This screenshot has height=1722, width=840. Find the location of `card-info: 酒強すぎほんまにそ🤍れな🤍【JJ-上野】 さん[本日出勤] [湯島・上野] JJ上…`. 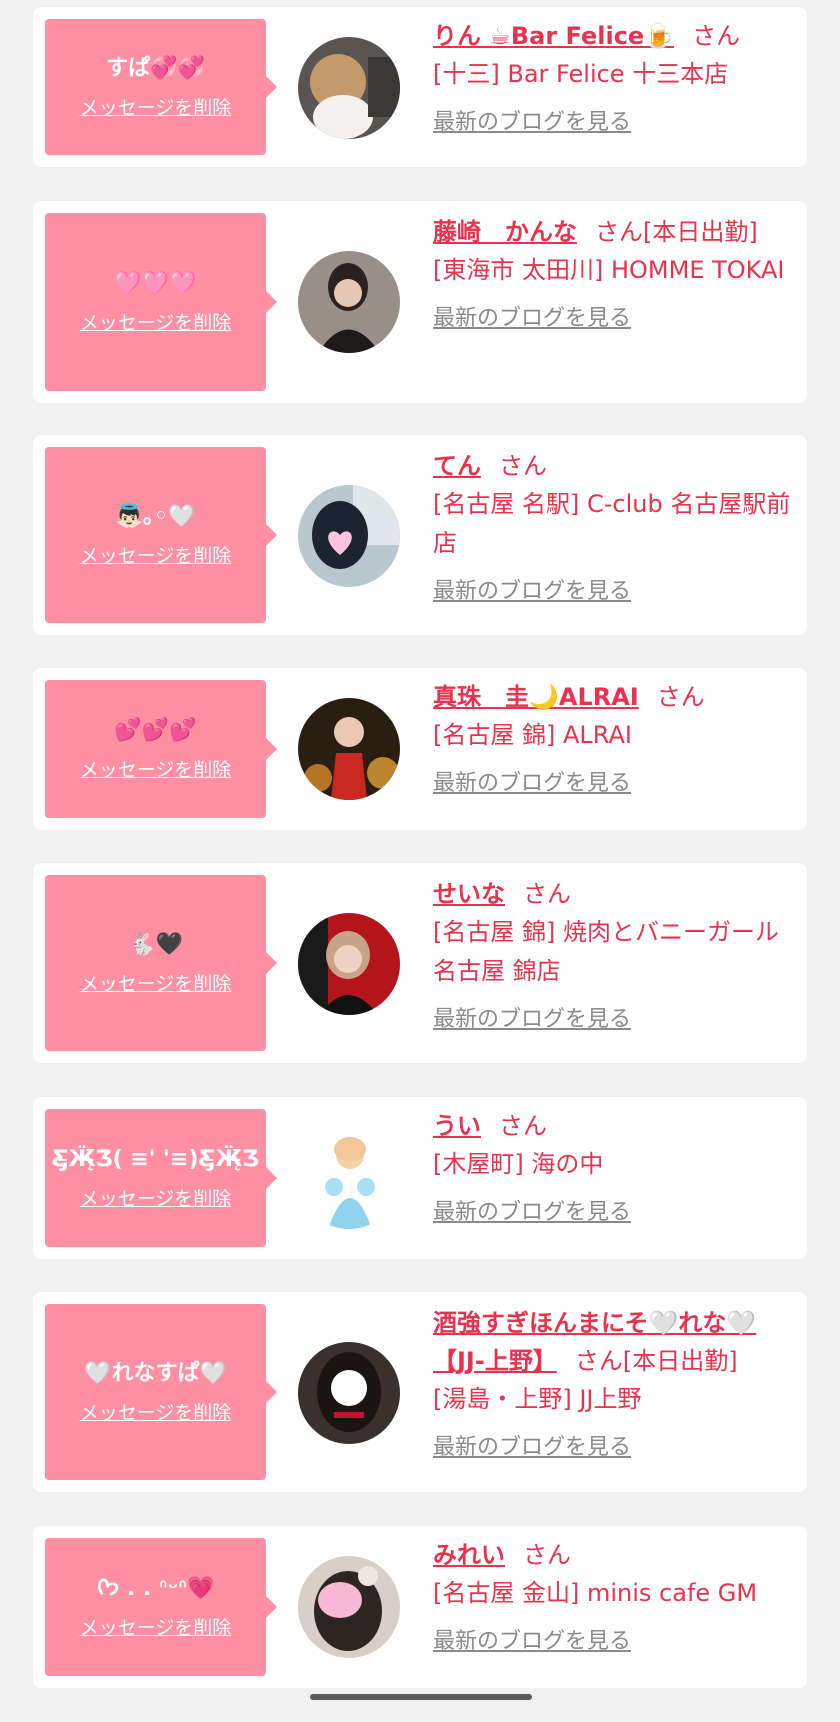

card-info: 酒強すぎほんまにそ🤍れな🤍【JJ-上野】 さん[本日出勤] [湯島・上野] JJ上… is located at coordinates (613, 1383).